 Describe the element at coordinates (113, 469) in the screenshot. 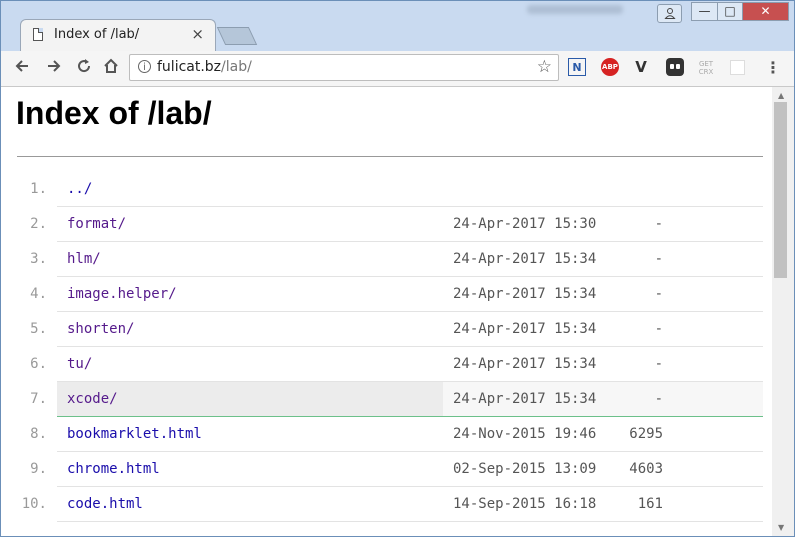

I see `file-link: chrome.html` at that location.